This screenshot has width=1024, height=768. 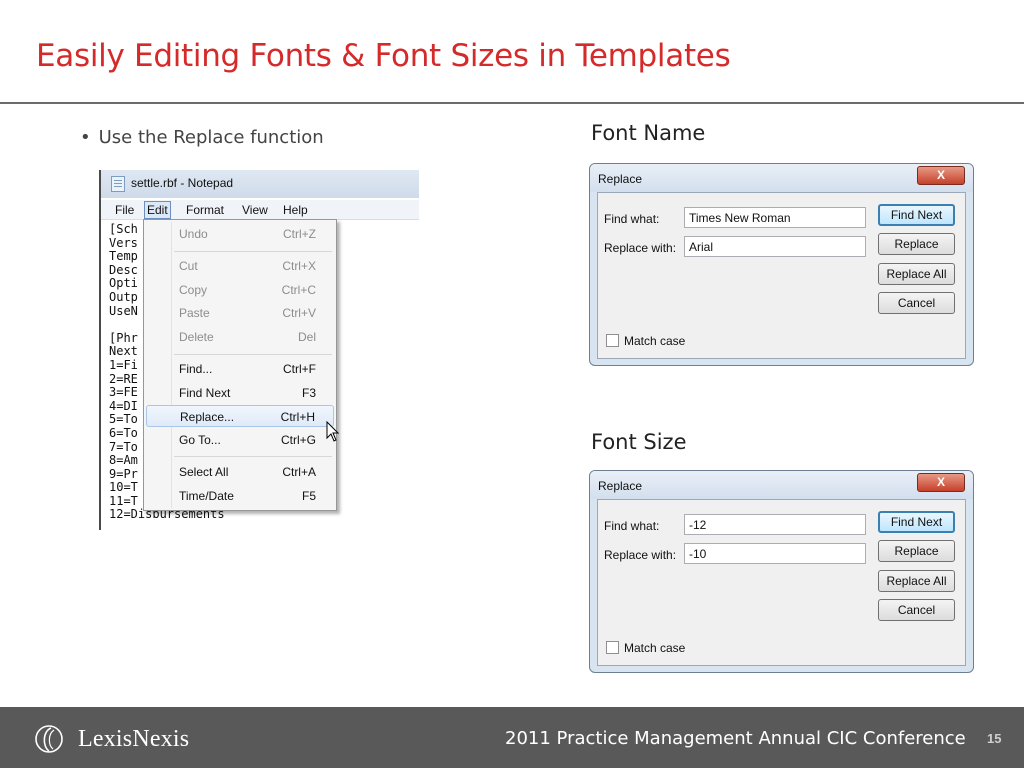 What do you see at coordinates (775, 553) in the screenshot?
I see `replace-with-input: -10` at bounding box center [775, 553].